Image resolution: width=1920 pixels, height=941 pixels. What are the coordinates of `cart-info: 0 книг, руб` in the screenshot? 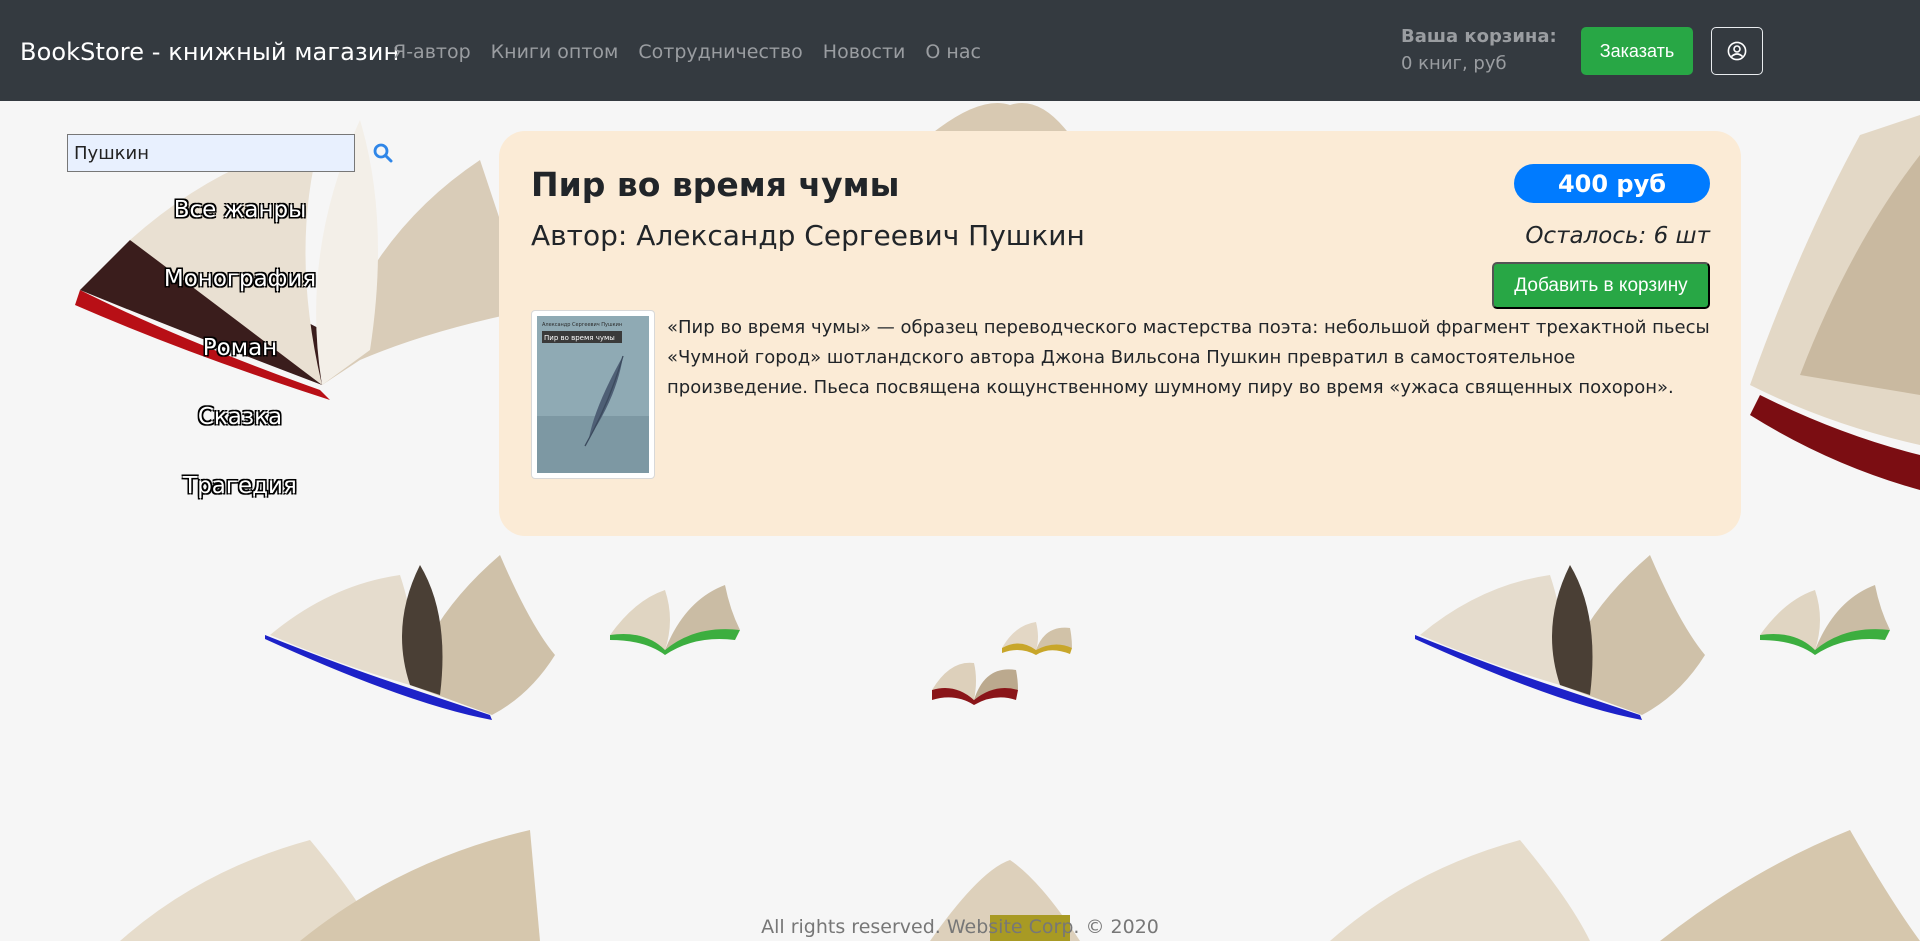 It's located at (1454, 63).